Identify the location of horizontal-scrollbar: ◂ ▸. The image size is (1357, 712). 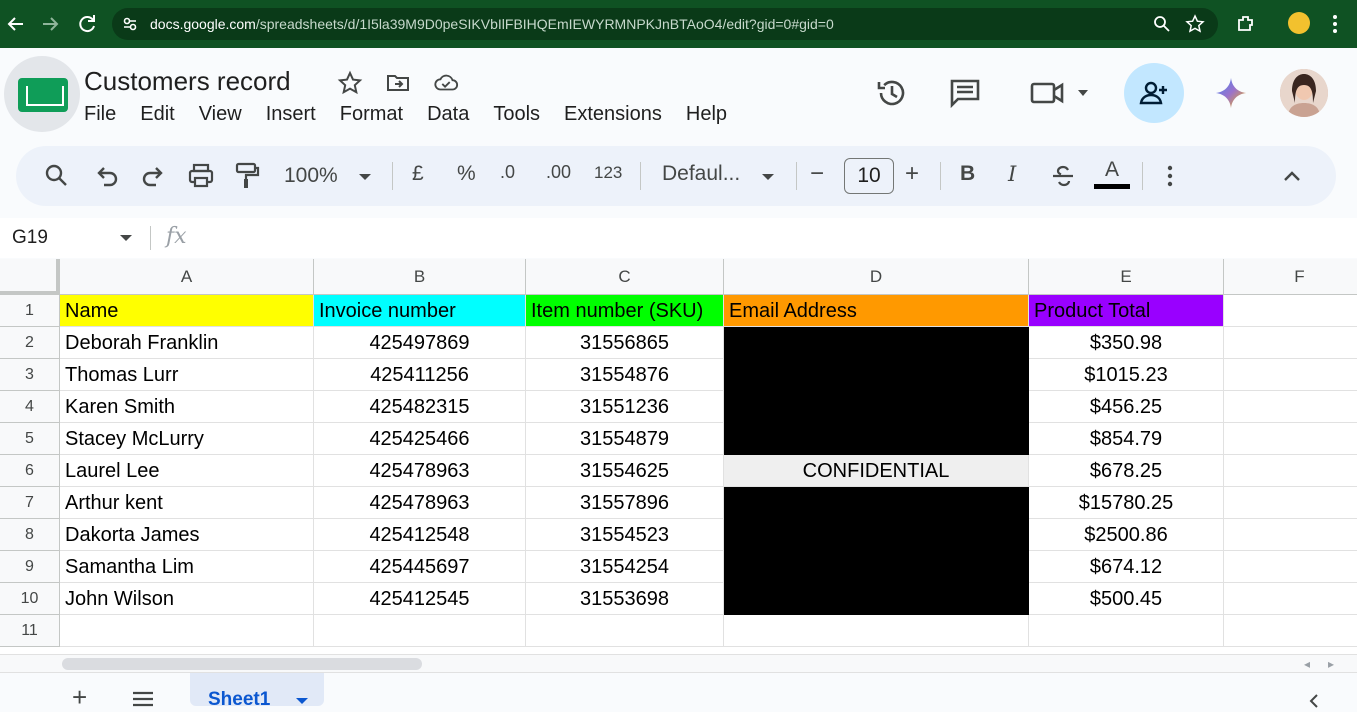
(678, 663).